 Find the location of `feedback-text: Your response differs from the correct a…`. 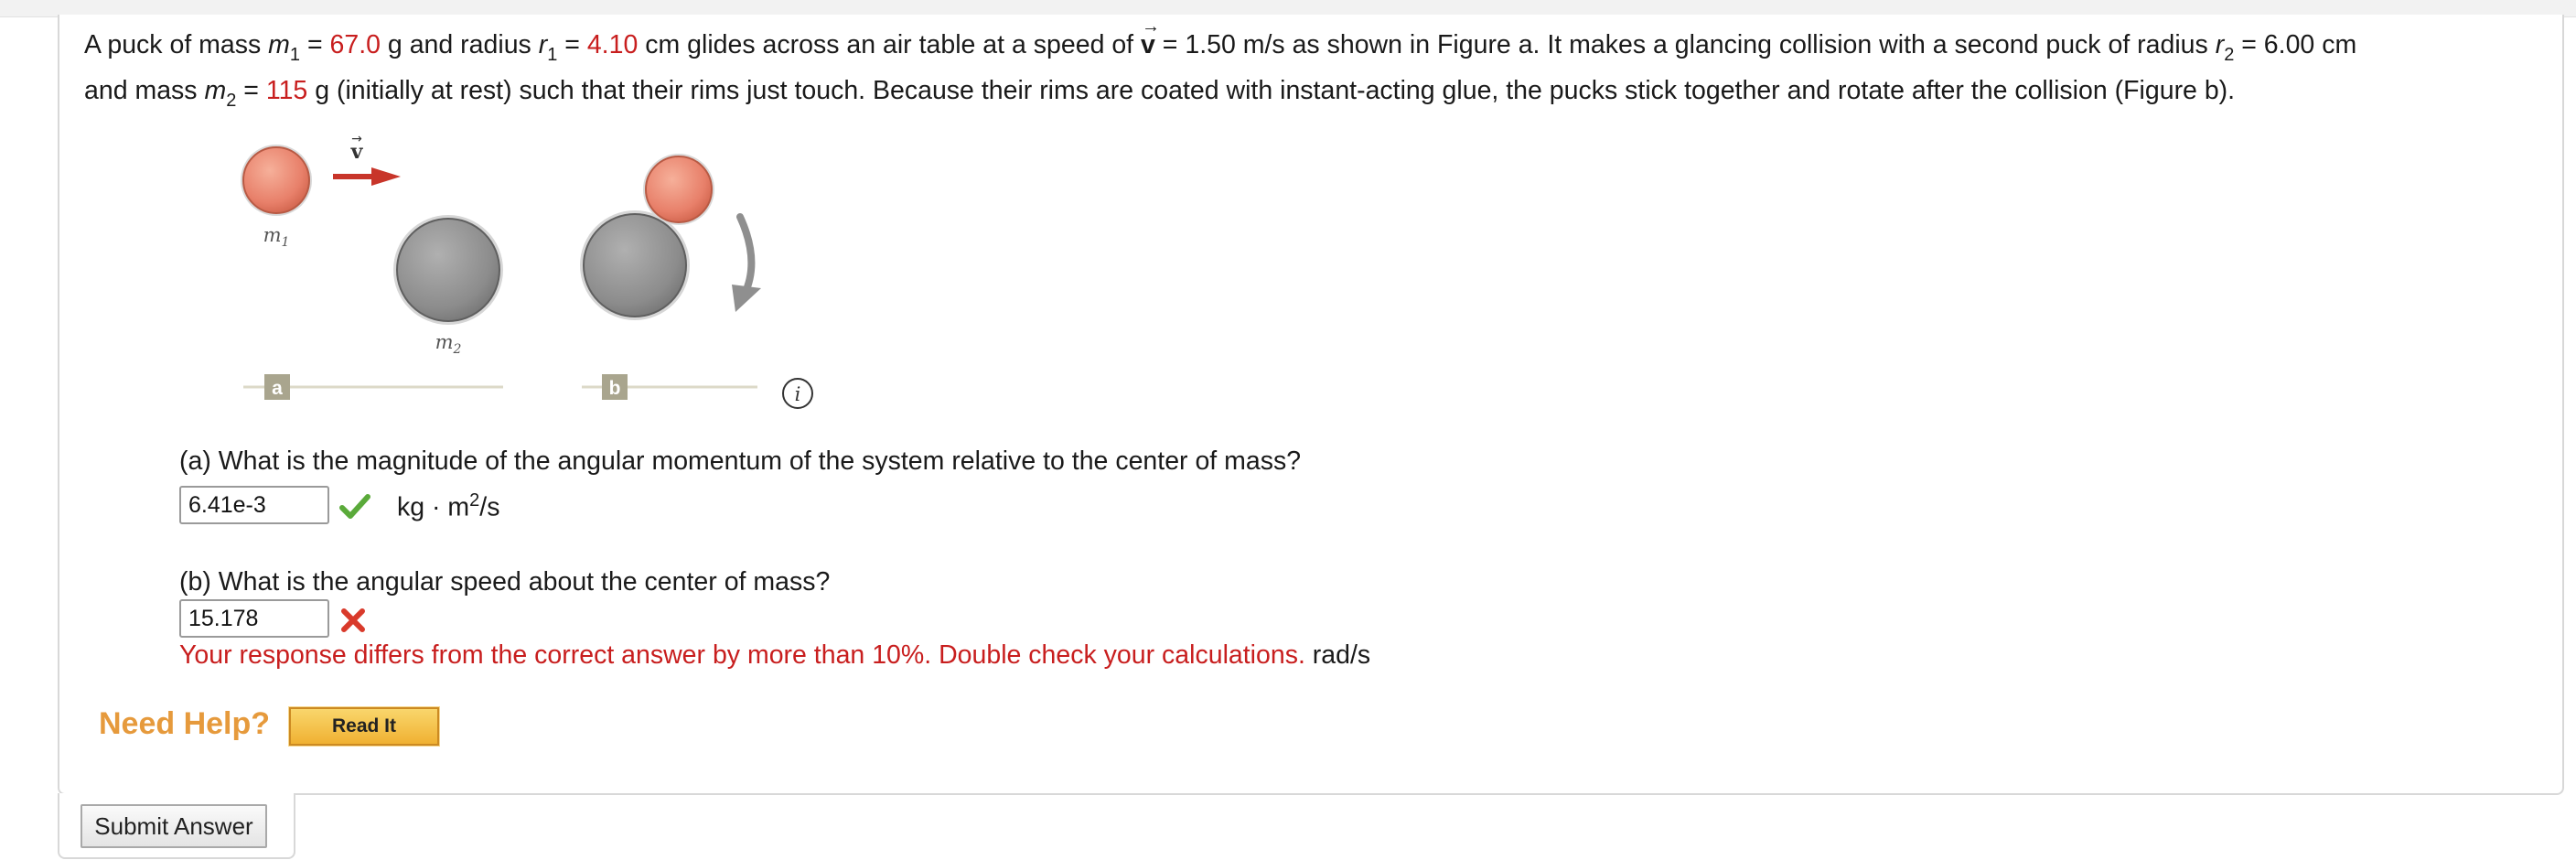

feedback-text: Your response differs from the correct a… is located at coordinates (742, 655).